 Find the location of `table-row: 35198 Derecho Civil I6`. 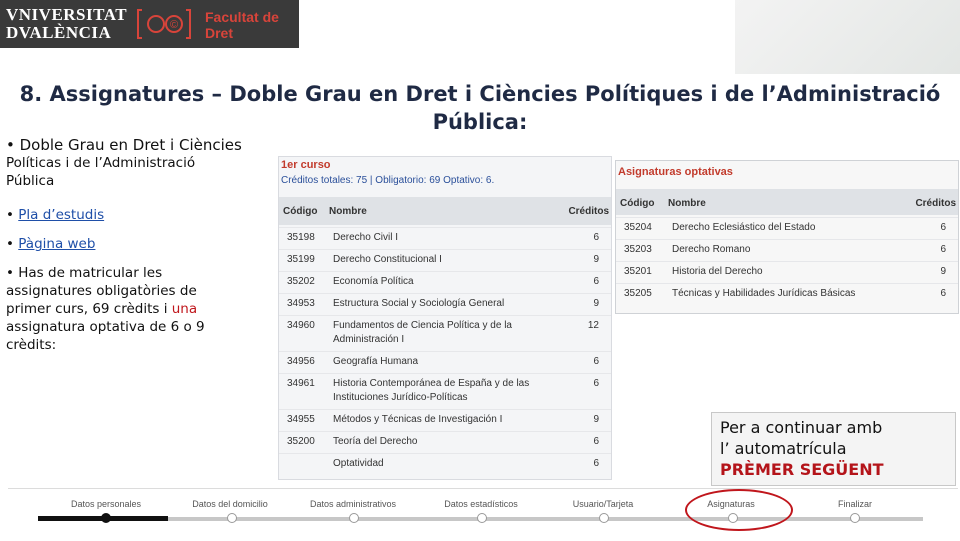

table-row: 35198 Derecho Civil I6 is located at coordinates (445, 238).